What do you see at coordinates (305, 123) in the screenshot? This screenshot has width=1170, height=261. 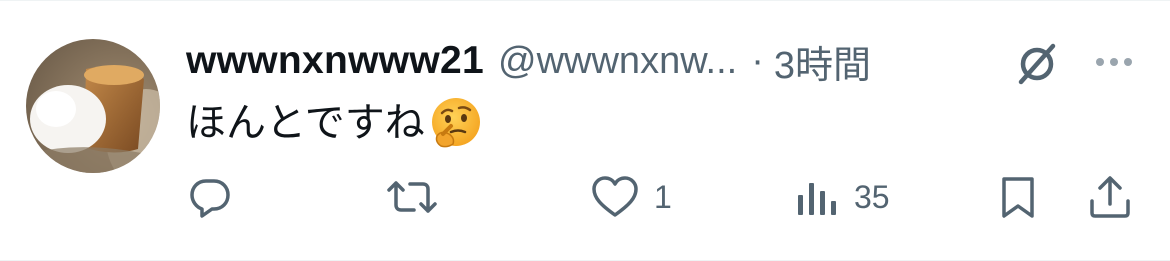 I see `post-body: ほんとですね` at bounding box center [305, 123].